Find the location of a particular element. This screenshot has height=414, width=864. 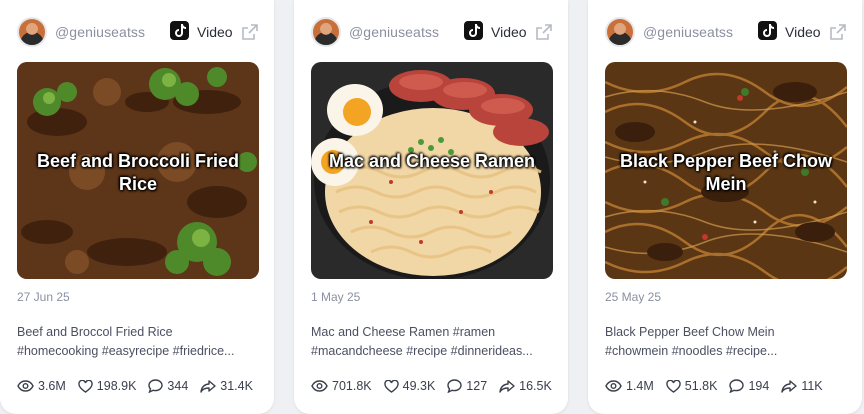

shares-count: 11K is located at coordinates (812, 386).